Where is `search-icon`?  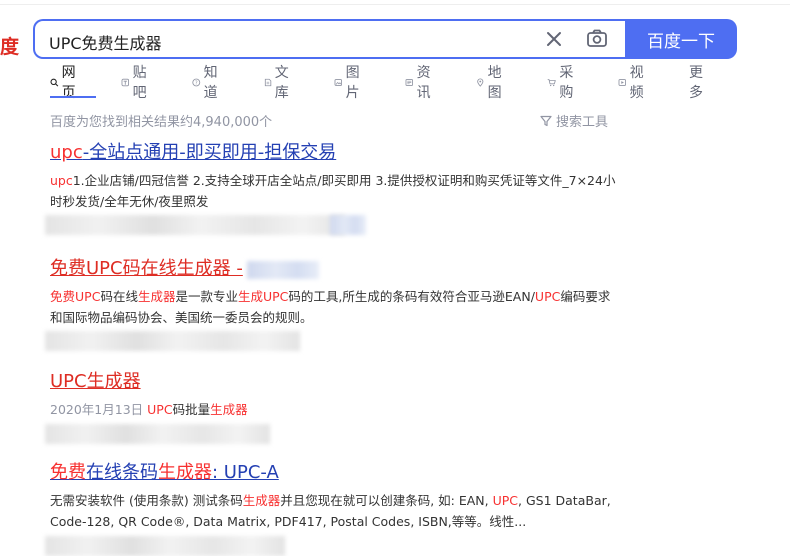 search-icon is located at coordinates (54, 82).